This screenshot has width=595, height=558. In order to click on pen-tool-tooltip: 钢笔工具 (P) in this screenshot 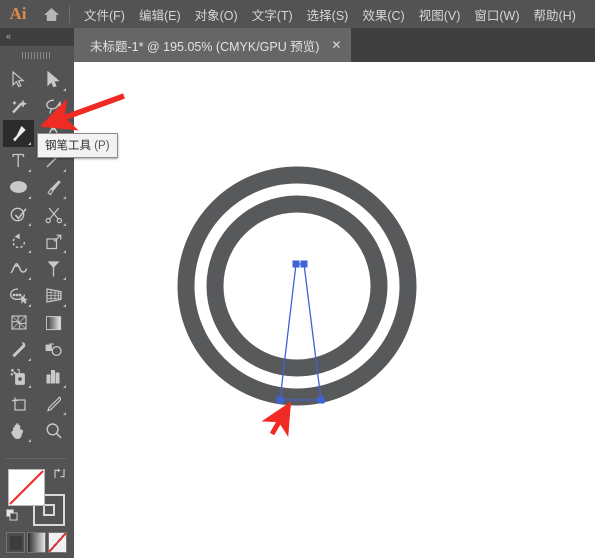, I will do `click(77, 145)`.